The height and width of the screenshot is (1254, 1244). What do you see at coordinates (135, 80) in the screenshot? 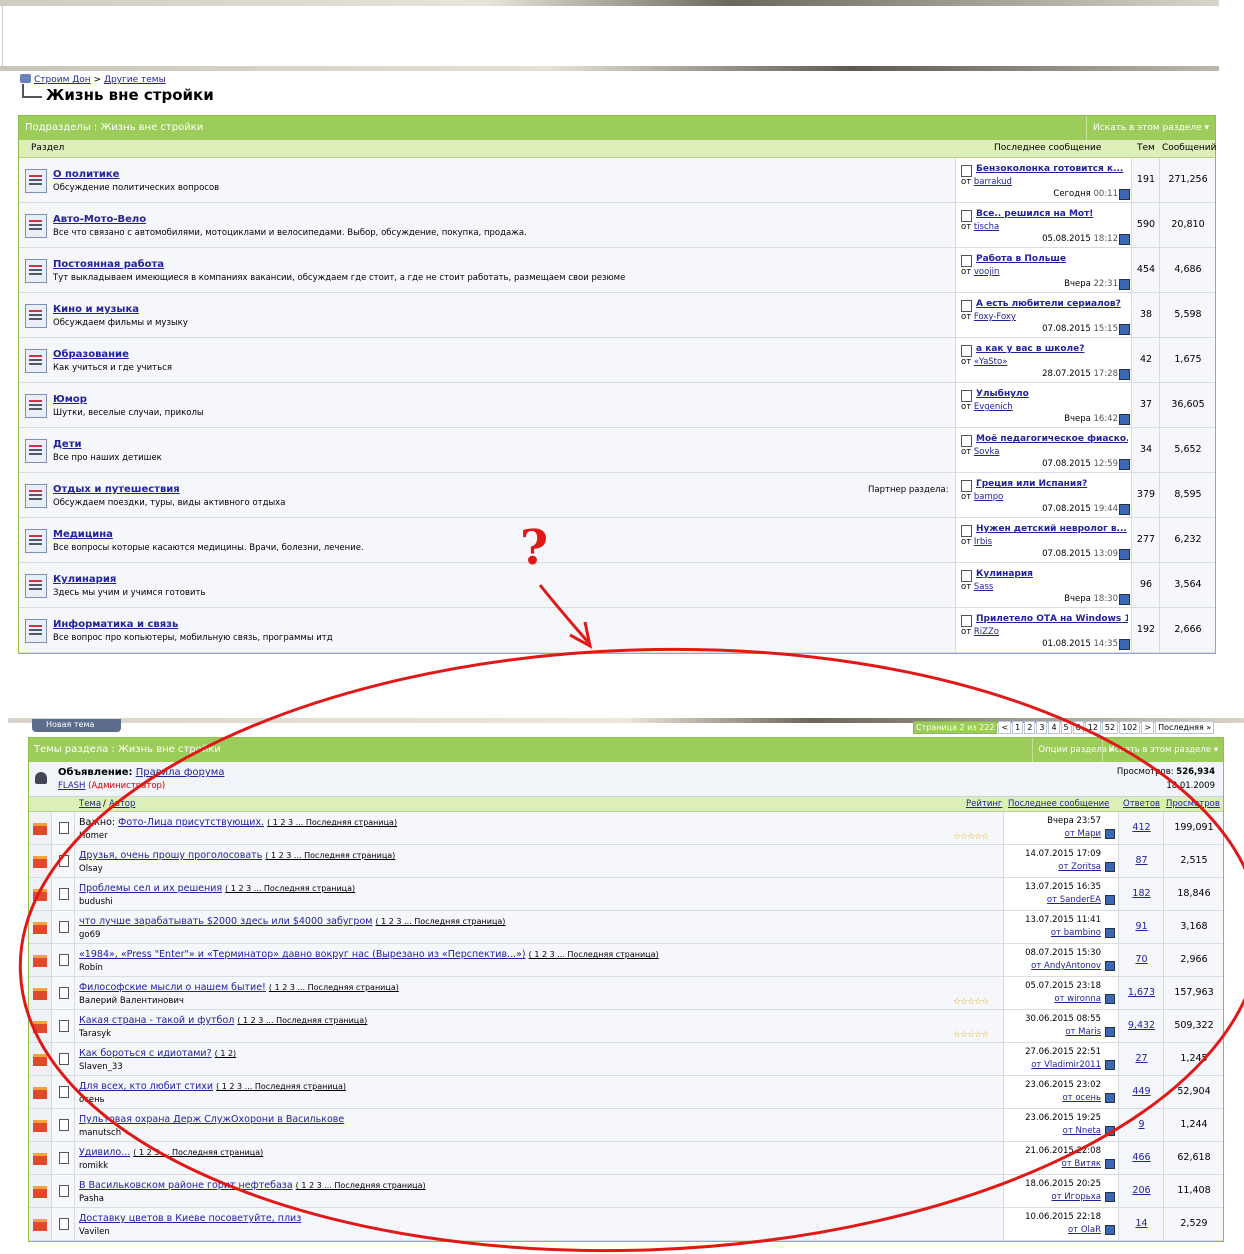
I see `breadcrumb-section: Другие темы` at bounding box center [135, 80].